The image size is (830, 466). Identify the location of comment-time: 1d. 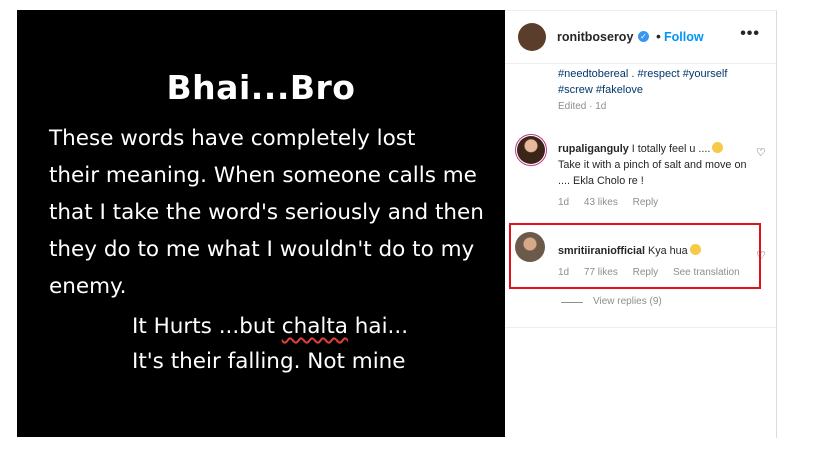
(564, 202).